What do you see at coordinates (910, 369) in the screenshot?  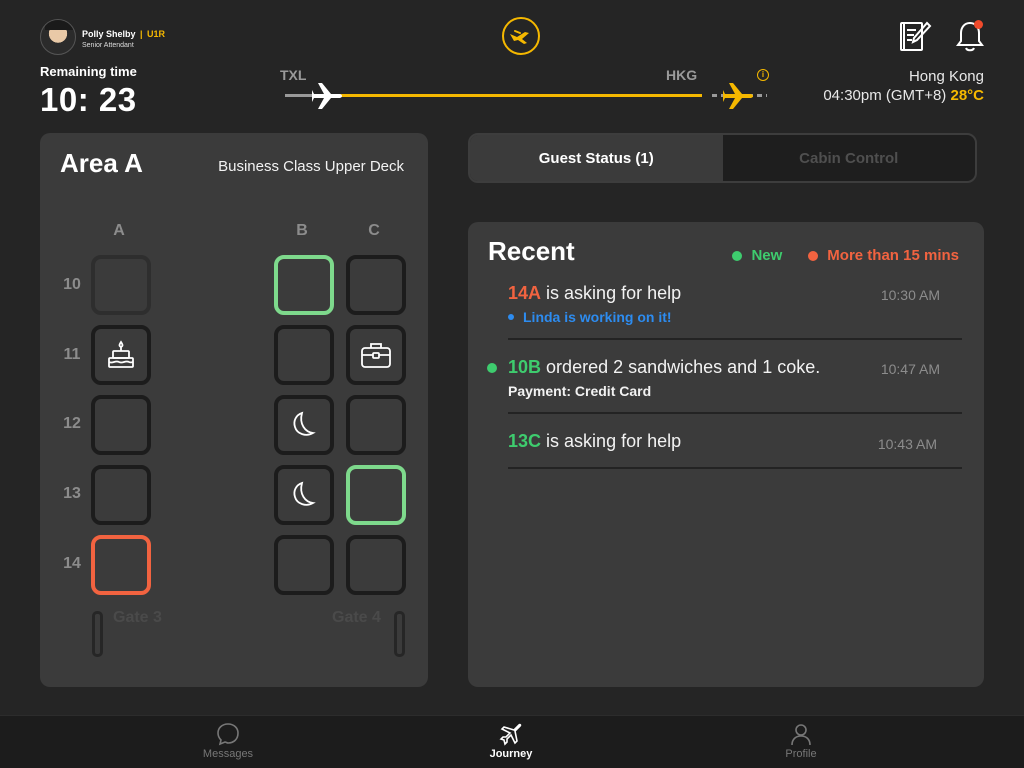 I see `request-time: 10:47 AM` at bounding box center [910, 369].